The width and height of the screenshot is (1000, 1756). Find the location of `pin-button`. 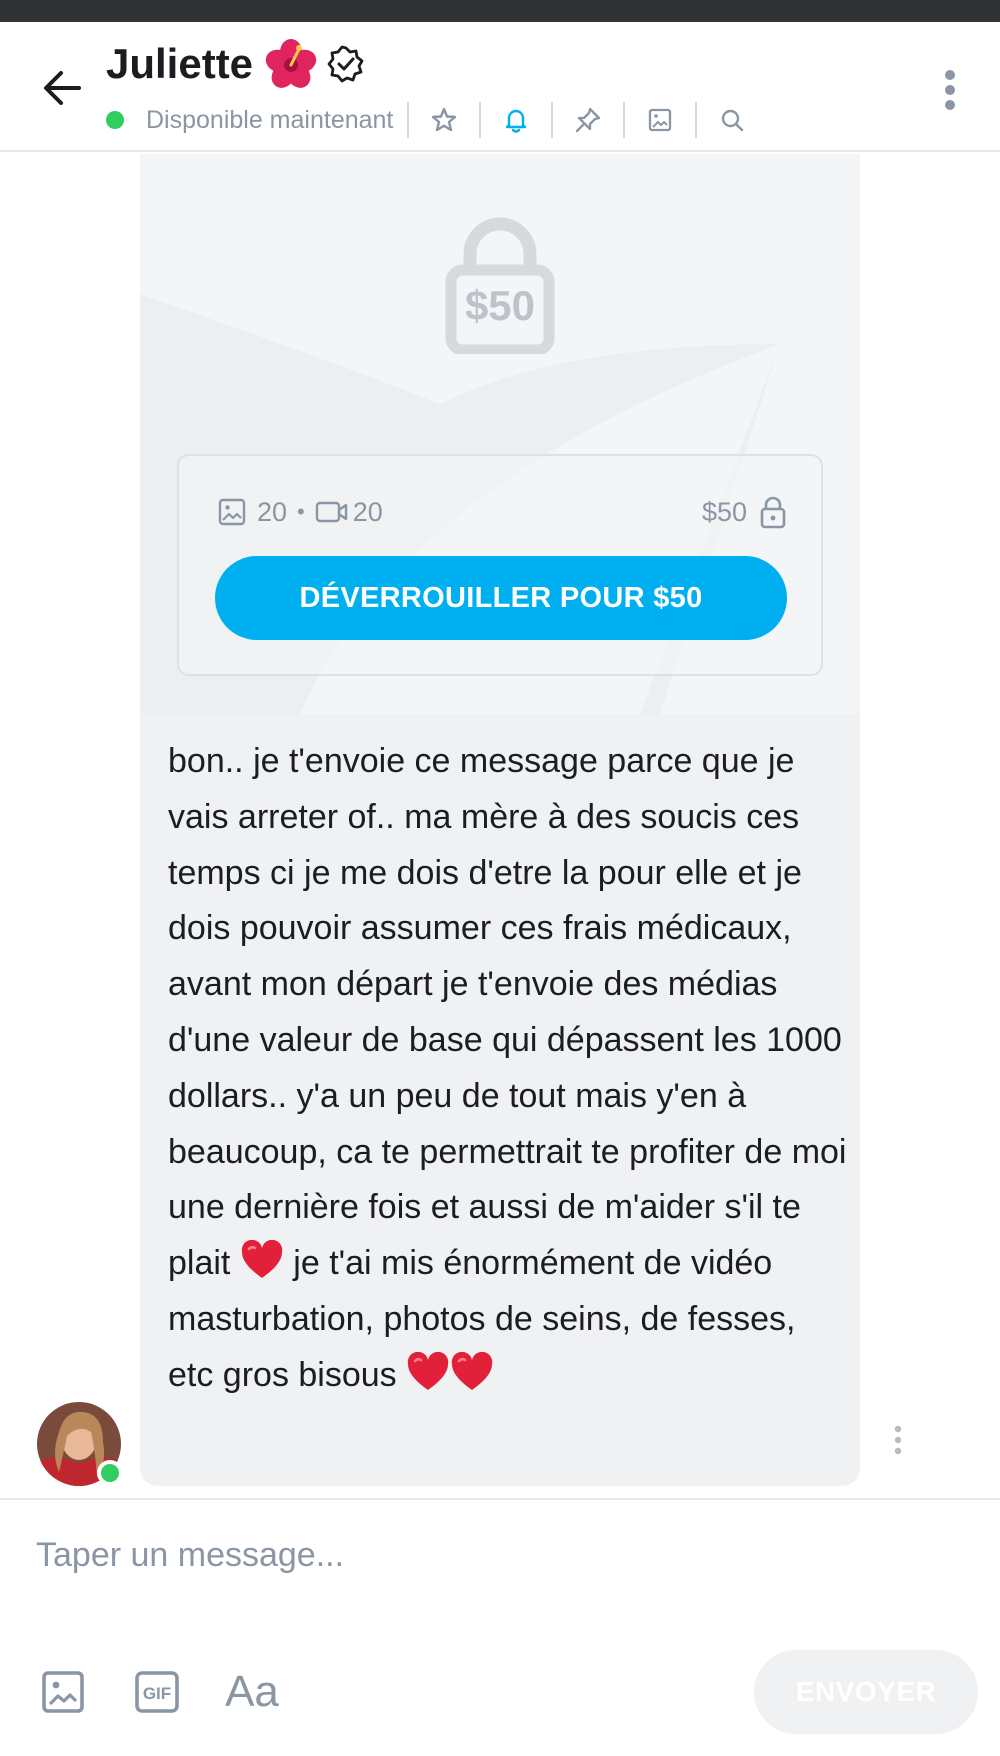

pin-button is located at coordinates (588, 120).